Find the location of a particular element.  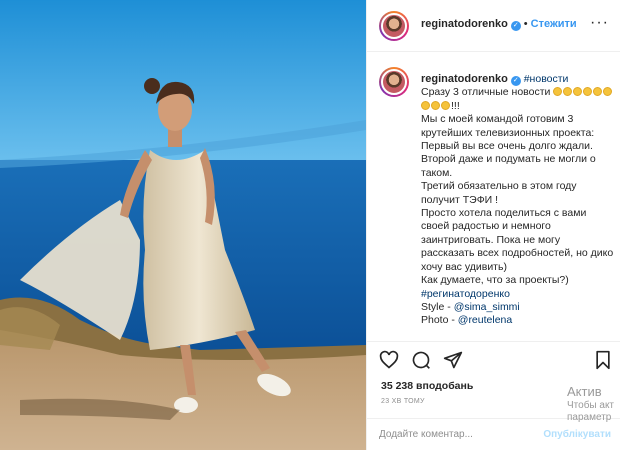

style-credit-label: Style - is located at coordinates (437, 306).